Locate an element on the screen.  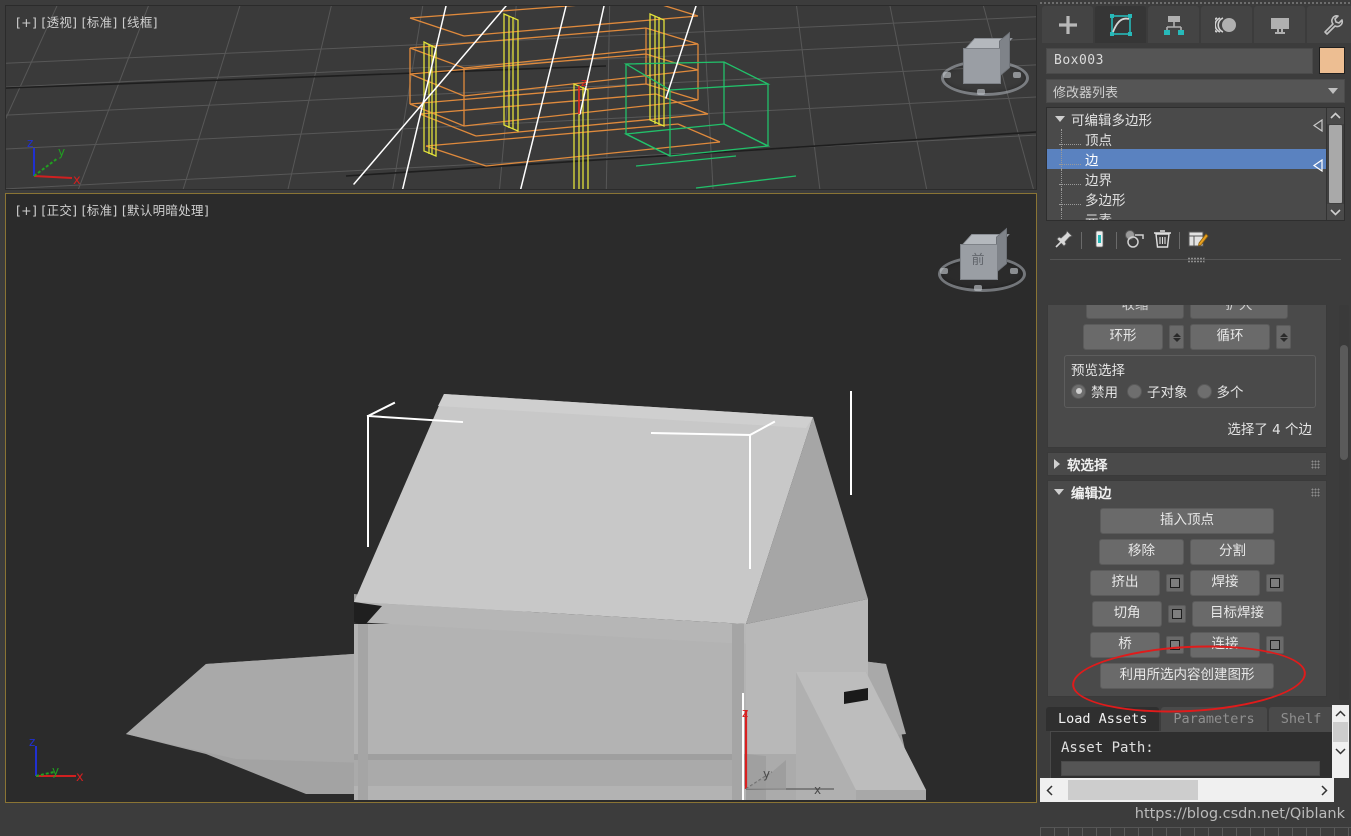
viewcube-nub-right-ortho is located at coordinates (1014, 271).